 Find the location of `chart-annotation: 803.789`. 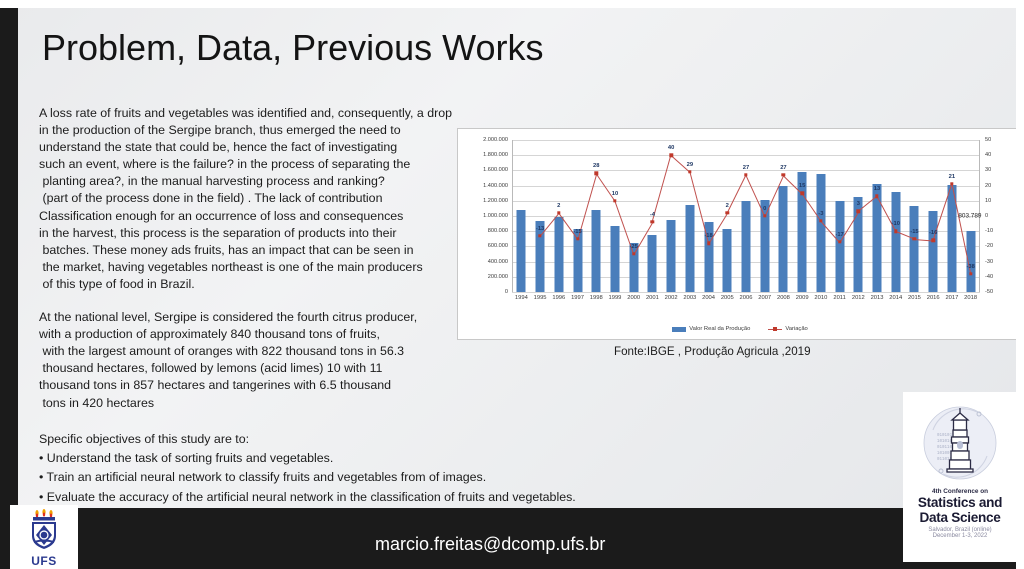

chart-annotation: 803.789 is located at coordinates (970, 216).